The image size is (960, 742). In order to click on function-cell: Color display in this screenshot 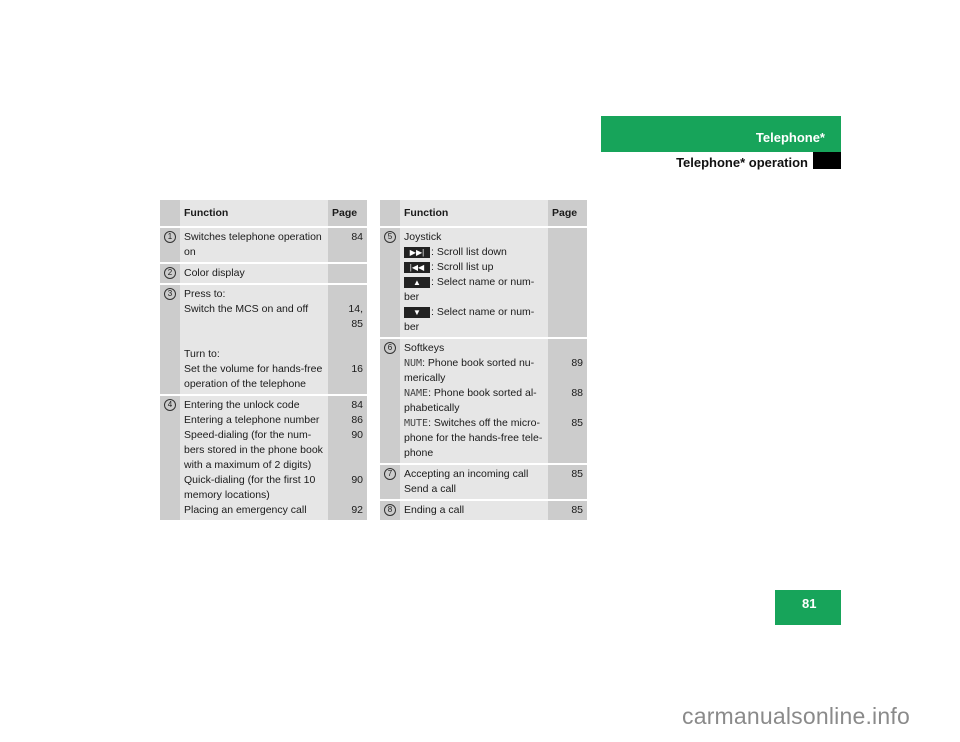, I will do `click(254, 274)`.